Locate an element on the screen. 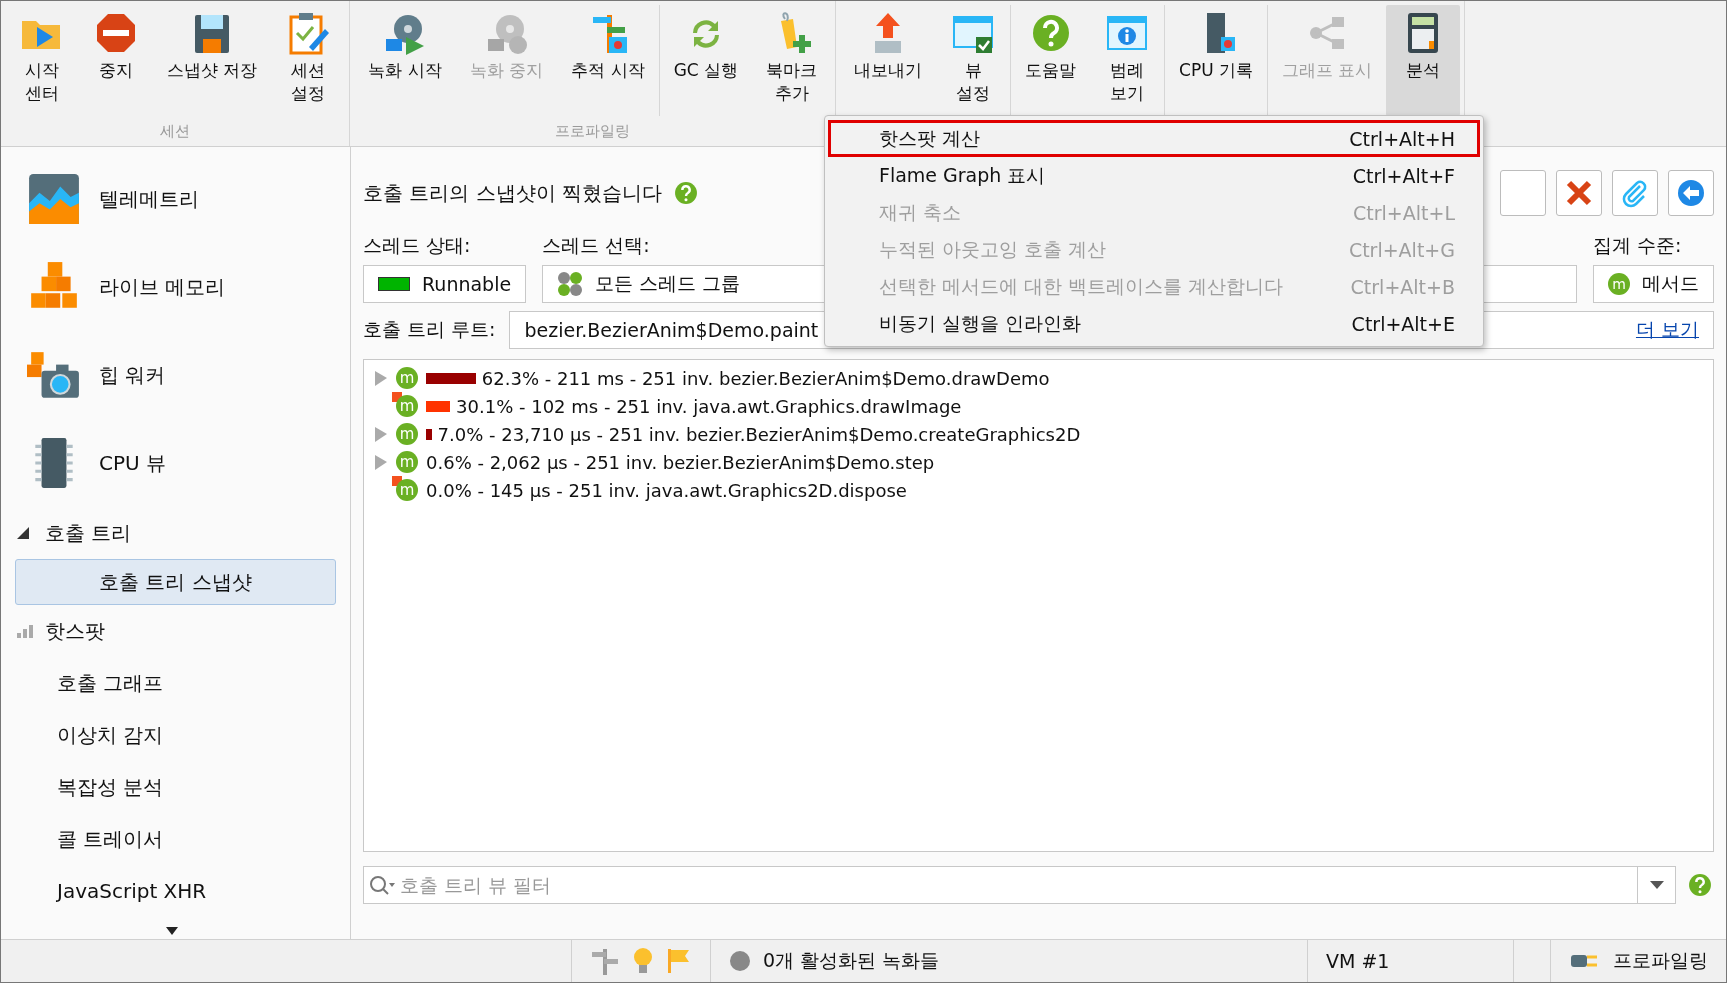  snapshot-title: 호출 트리의 스냅샷이 찍혔습니다 is located at coordinates (513, 193).